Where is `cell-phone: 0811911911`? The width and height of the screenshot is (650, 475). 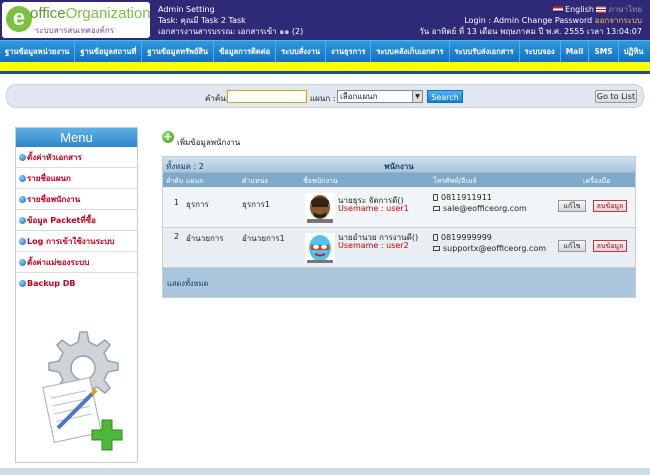 cell-phone: 0811911911 is located at coordinates (462, 197).